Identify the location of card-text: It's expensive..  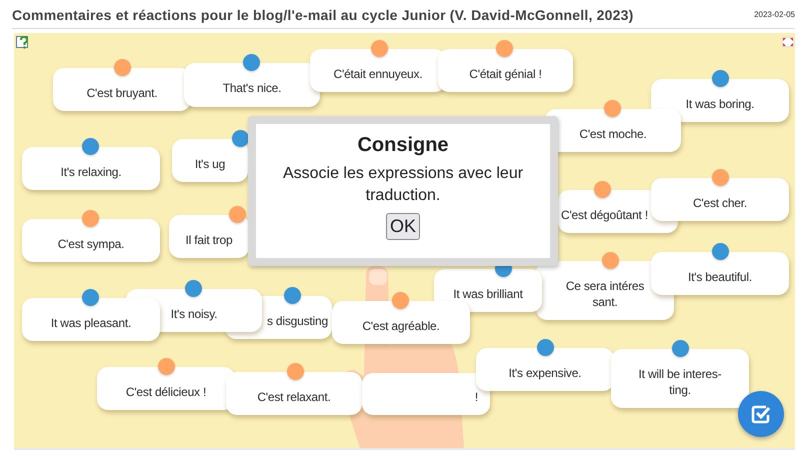
(545, 372).